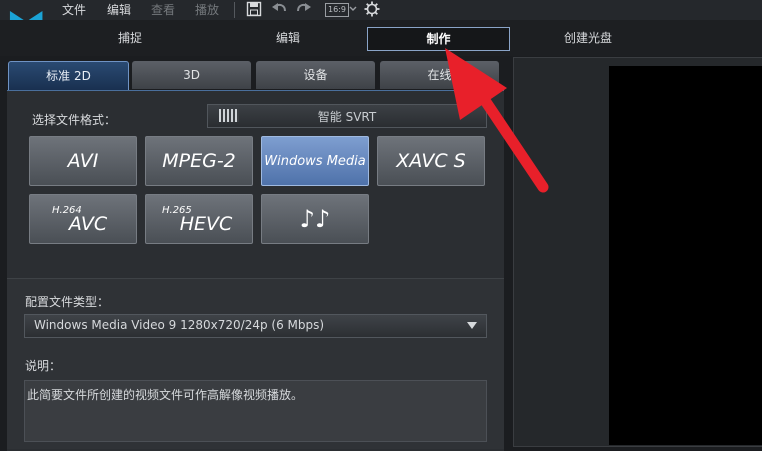 The image size is (762, 451). What do you see at coordinates (130, 38) in the screenshot?
I see `tab-capture: 捕捉` at bounding box center [130, 38].